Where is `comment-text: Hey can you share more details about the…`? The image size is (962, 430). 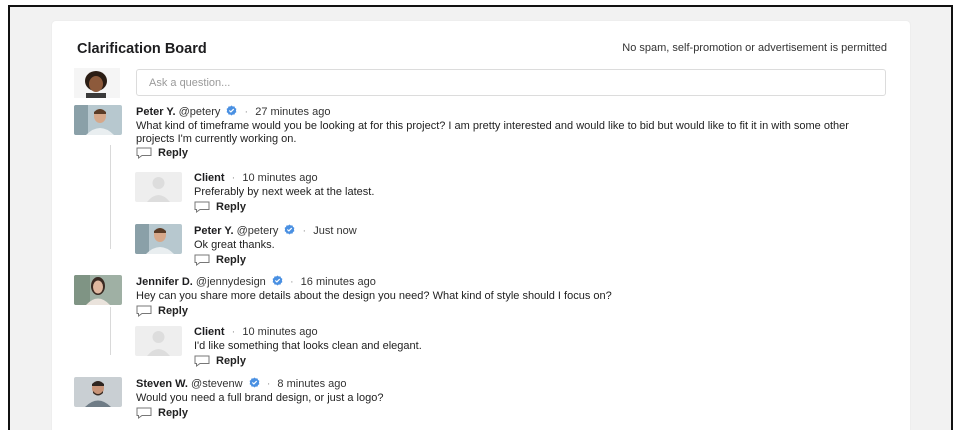 comment-text: Hey can you share more details about the… is located at coordinates (374, 296).